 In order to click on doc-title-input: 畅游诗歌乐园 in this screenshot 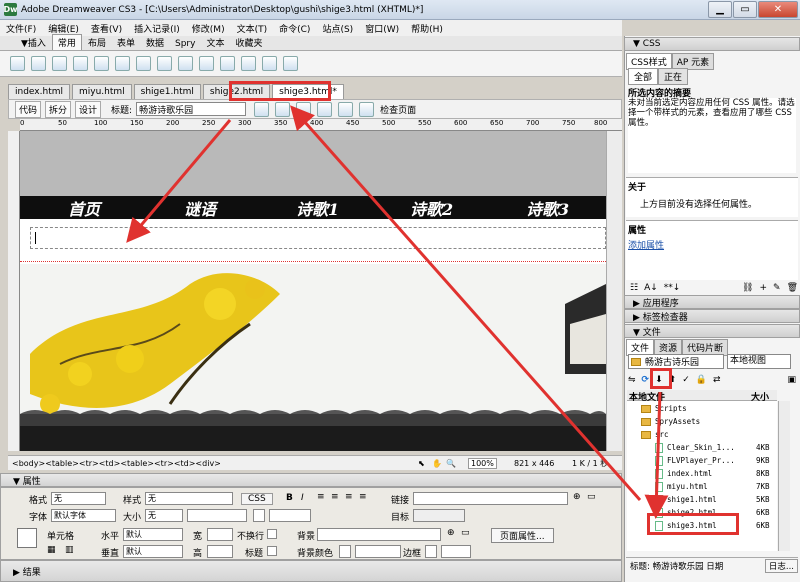, I will do `click(191, 109)`.